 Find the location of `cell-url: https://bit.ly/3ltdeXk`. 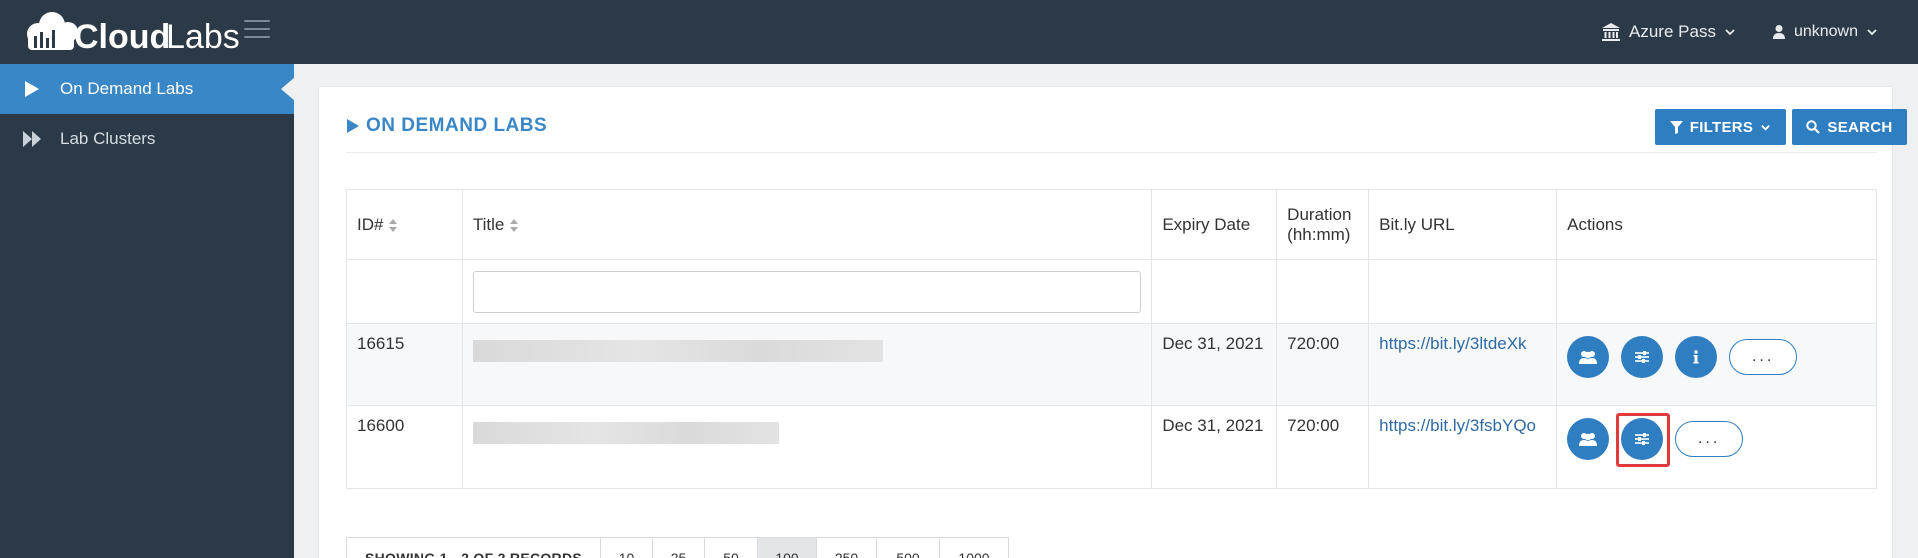

cell-url: https://bit.ly/3ltdeXk is located at coordinates (1463, 364).